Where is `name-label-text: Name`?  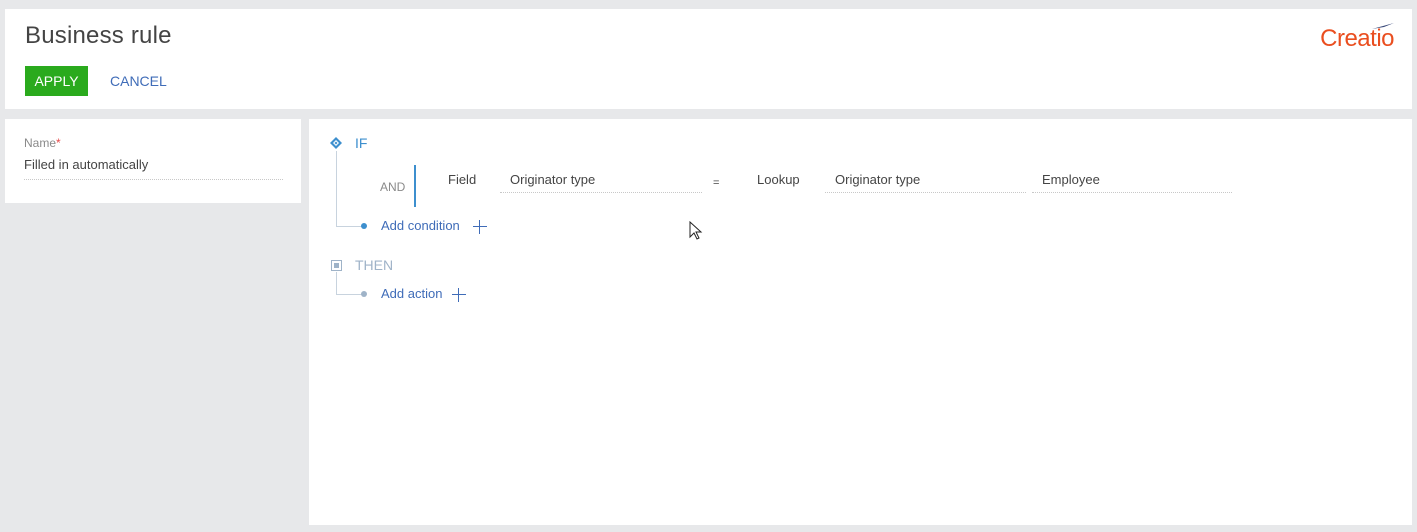 name-label-text: Name is located at coordinates (40, 143).